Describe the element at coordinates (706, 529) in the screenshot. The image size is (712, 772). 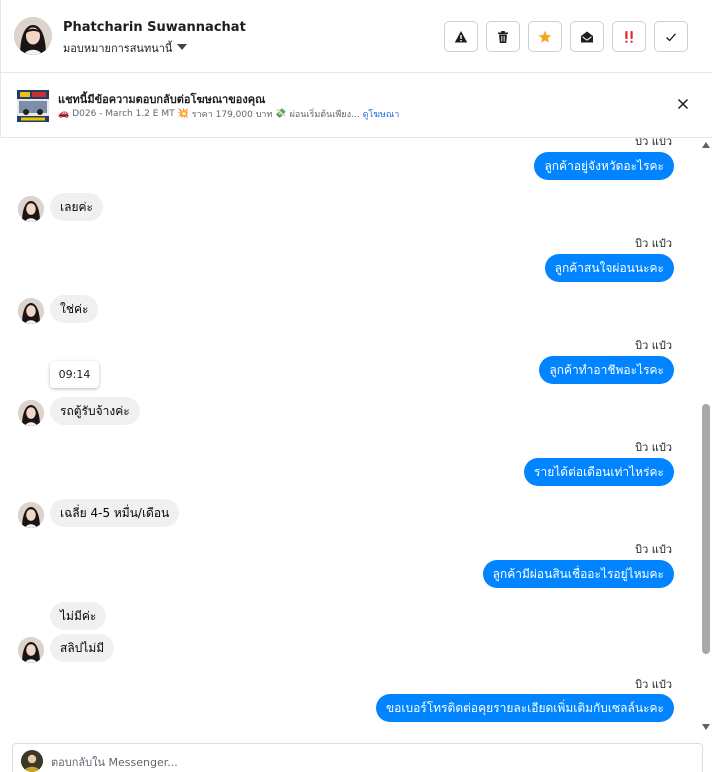
I see `scrollbar-thumb` at that location.